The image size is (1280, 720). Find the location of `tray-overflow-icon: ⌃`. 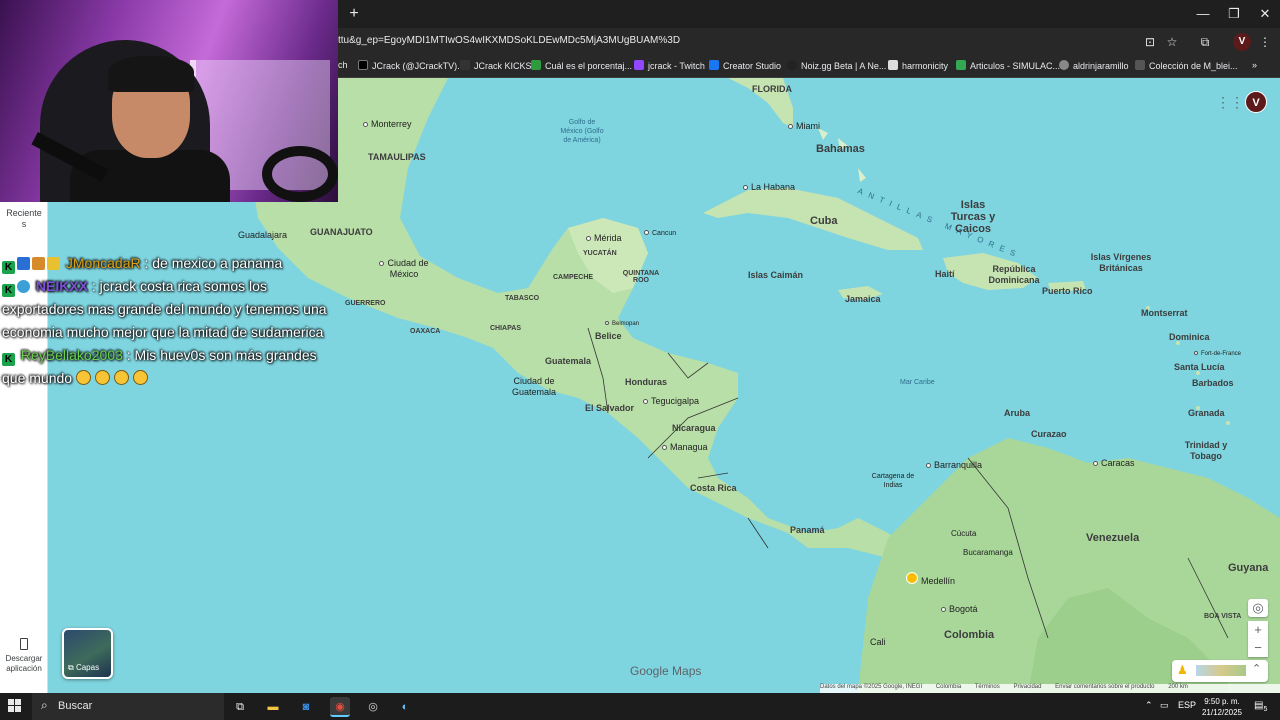

tray-overflow-icon: ⌃ is located at coordinates (1149, 705).